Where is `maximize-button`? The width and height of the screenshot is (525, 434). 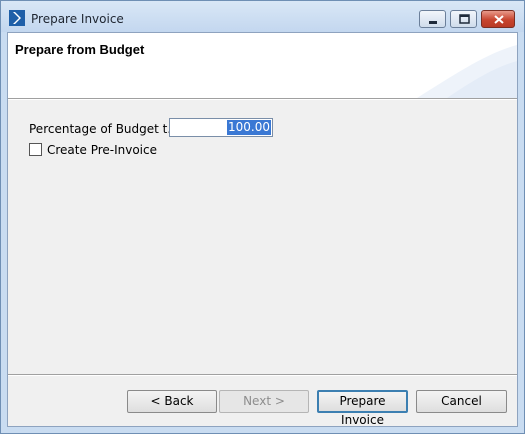
maximize-button is located at coordinates (463, 19).